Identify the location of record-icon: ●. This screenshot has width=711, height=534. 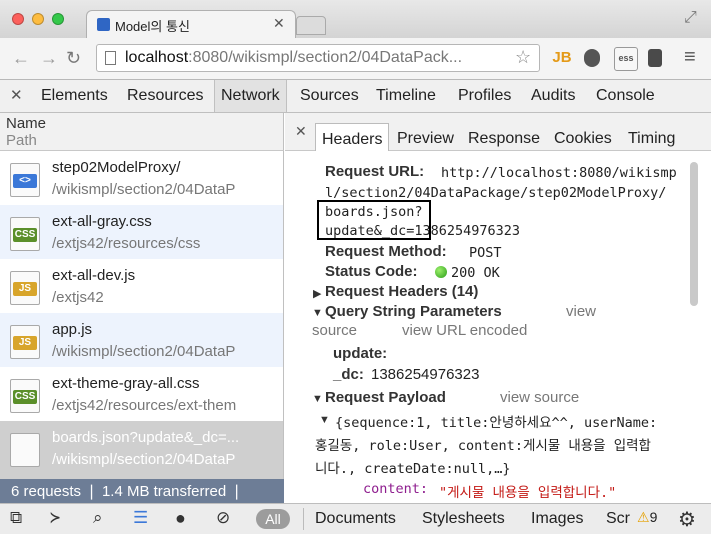
(180, 518).